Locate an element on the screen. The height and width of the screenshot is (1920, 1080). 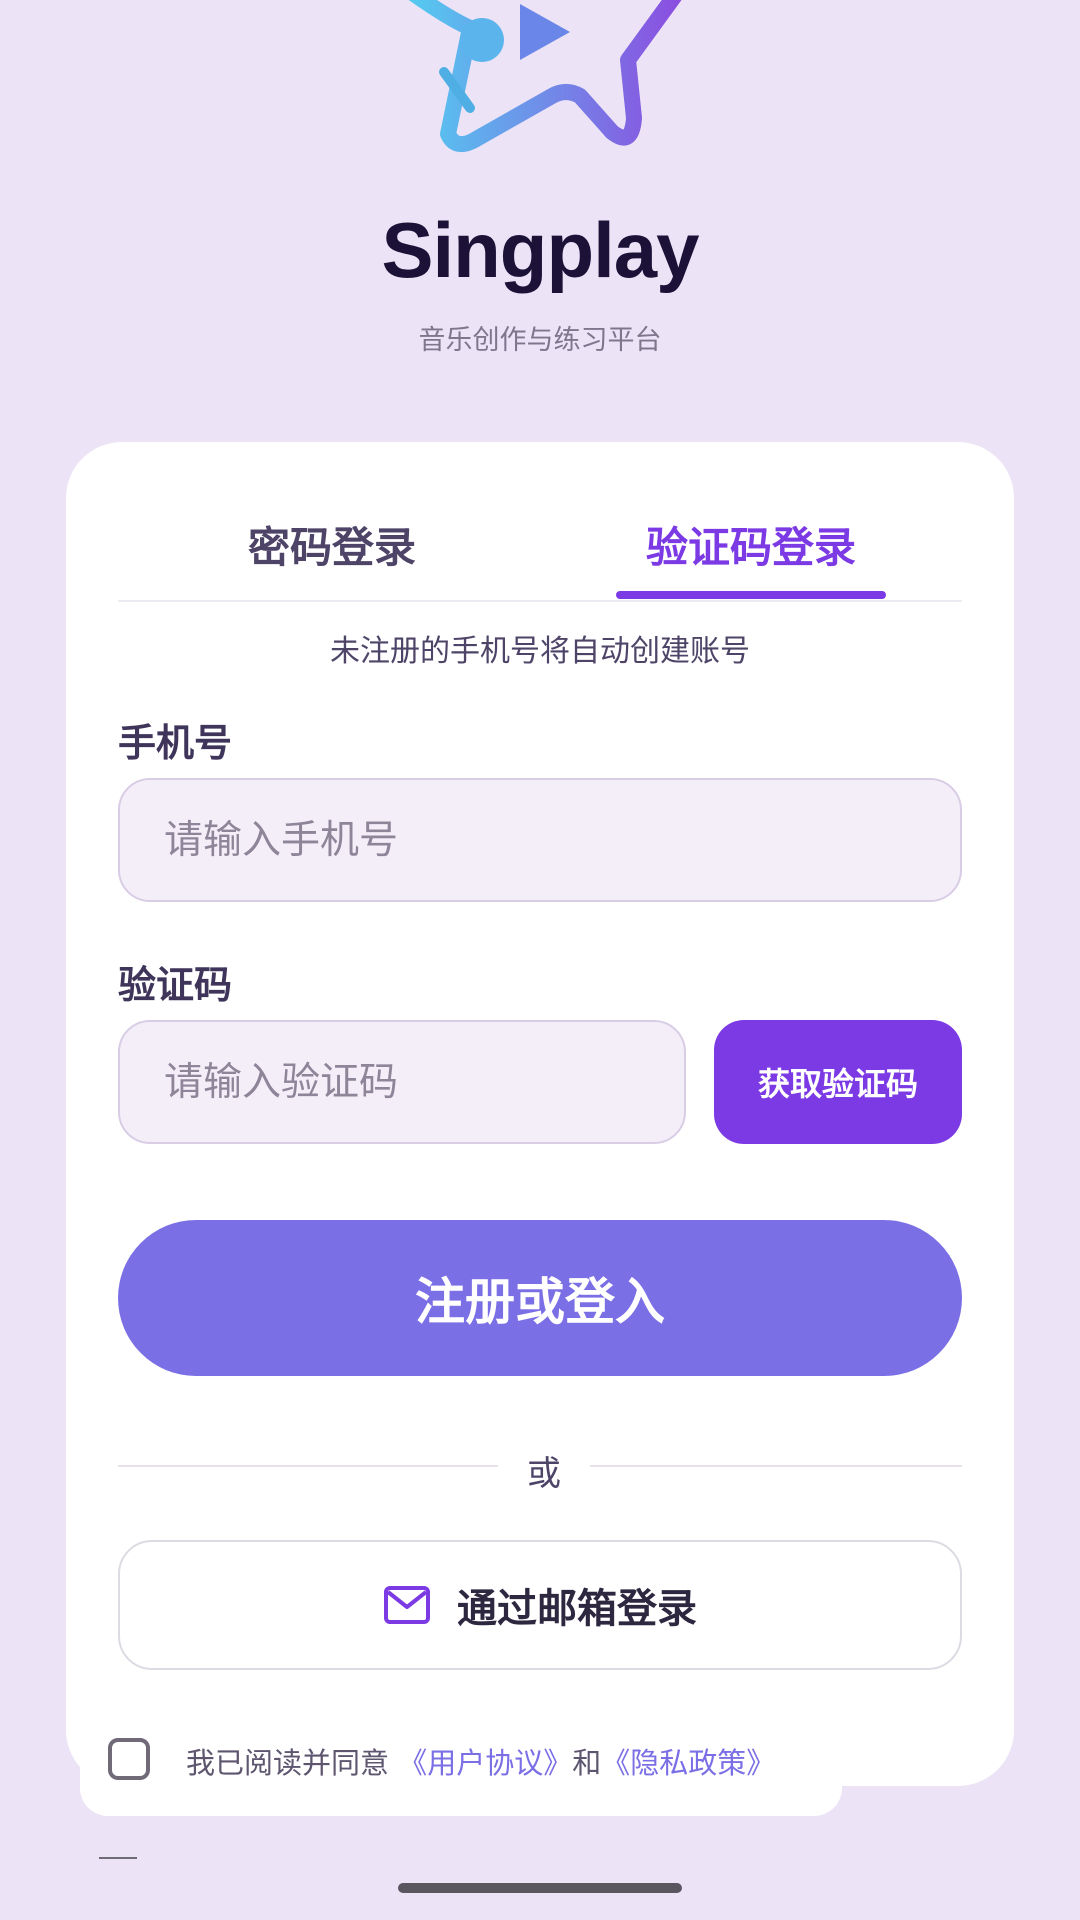
register-or-login-button: 注册或登入 is located at coordinates (540, 1298).